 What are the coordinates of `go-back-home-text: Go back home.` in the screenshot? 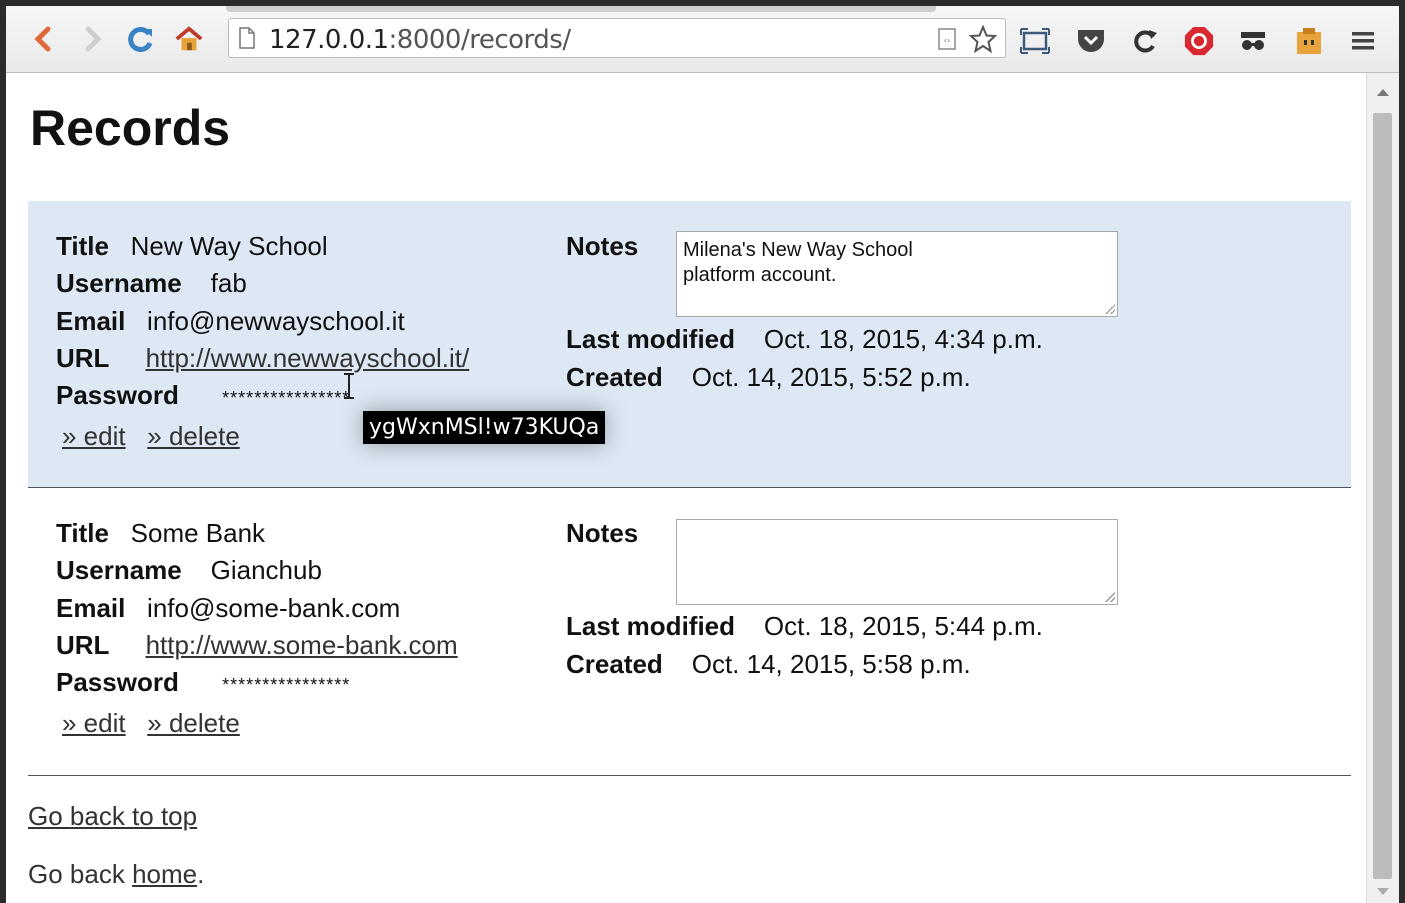 It's located at (116, 874).